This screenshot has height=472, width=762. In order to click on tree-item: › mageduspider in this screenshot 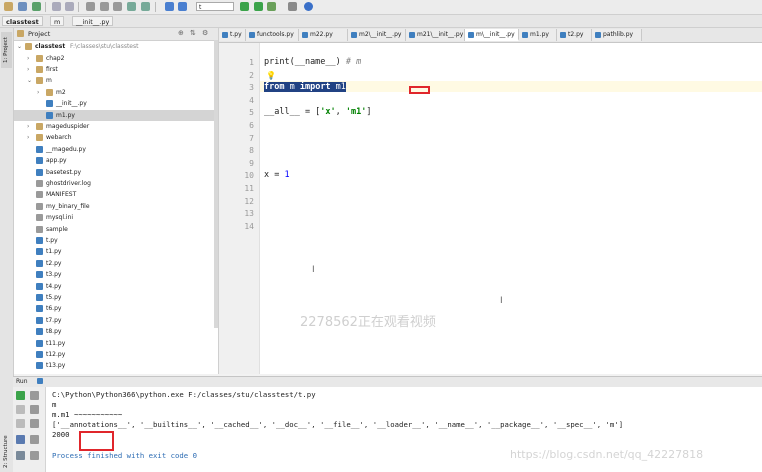, I will do `click(116, 126)`.